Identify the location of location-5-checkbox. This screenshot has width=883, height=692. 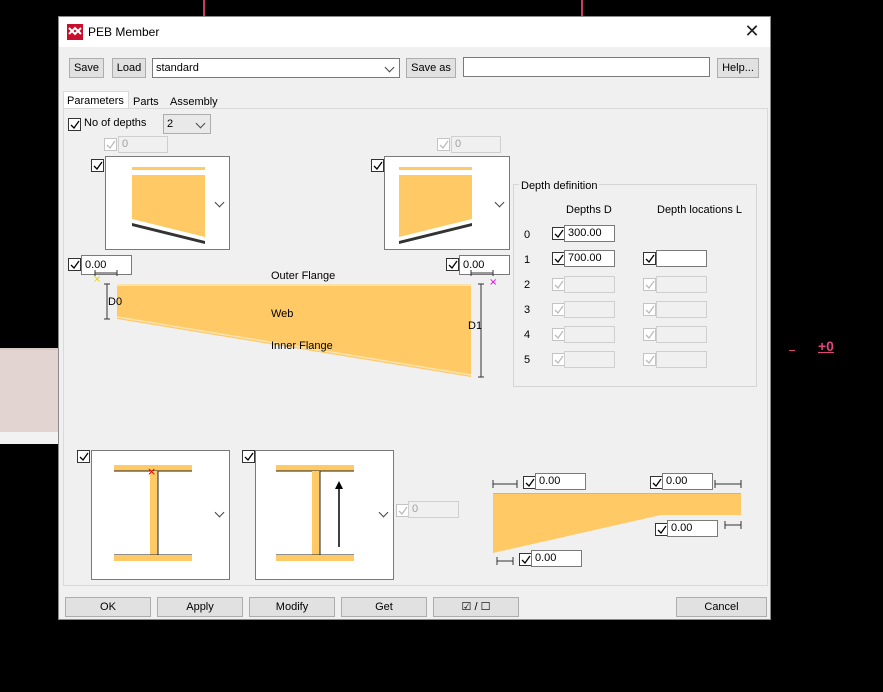
(649, 359).